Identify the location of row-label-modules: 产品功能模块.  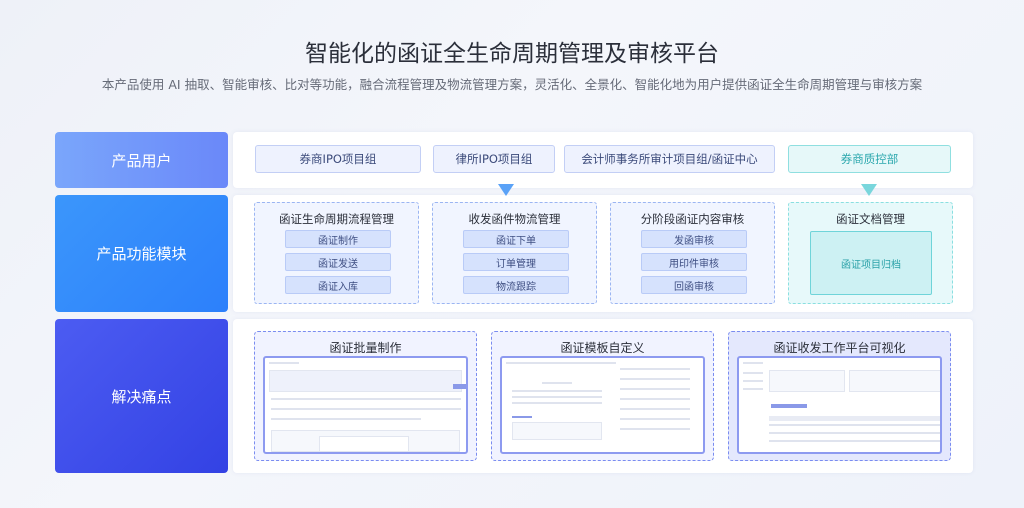
(141, 253).